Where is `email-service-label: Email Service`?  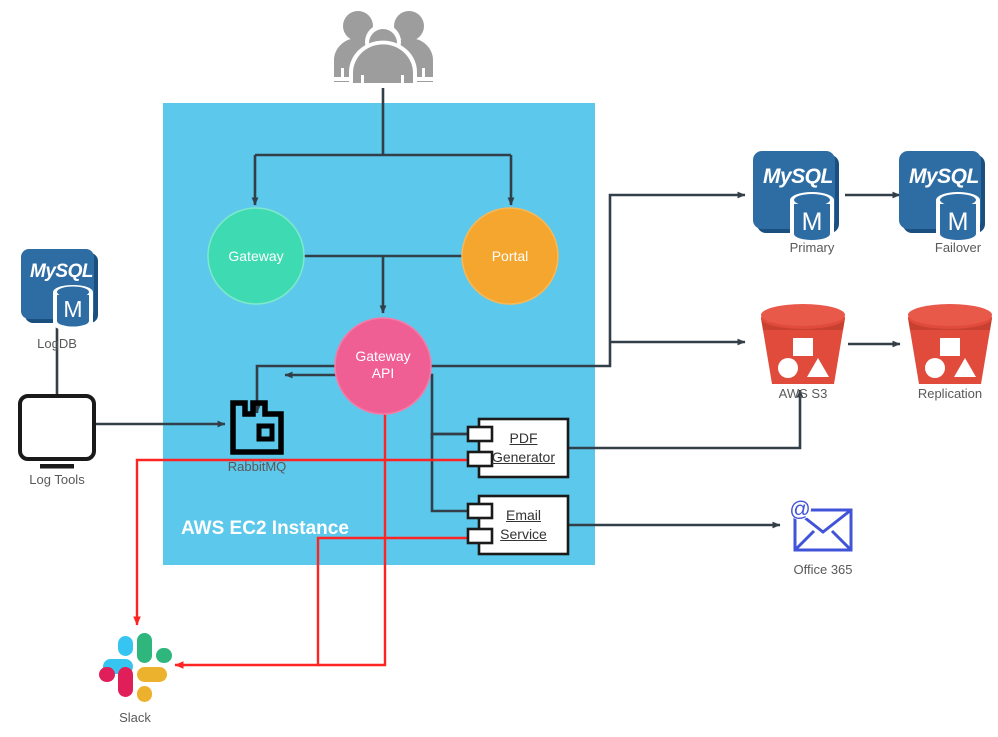 email-service-label: Email Service is located at coordinates (523, 525).